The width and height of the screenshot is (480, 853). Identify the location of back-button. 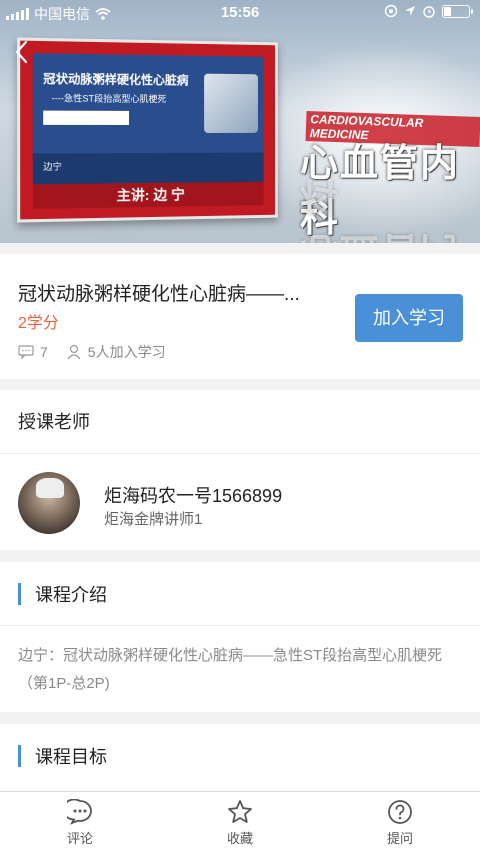
(21, 52).